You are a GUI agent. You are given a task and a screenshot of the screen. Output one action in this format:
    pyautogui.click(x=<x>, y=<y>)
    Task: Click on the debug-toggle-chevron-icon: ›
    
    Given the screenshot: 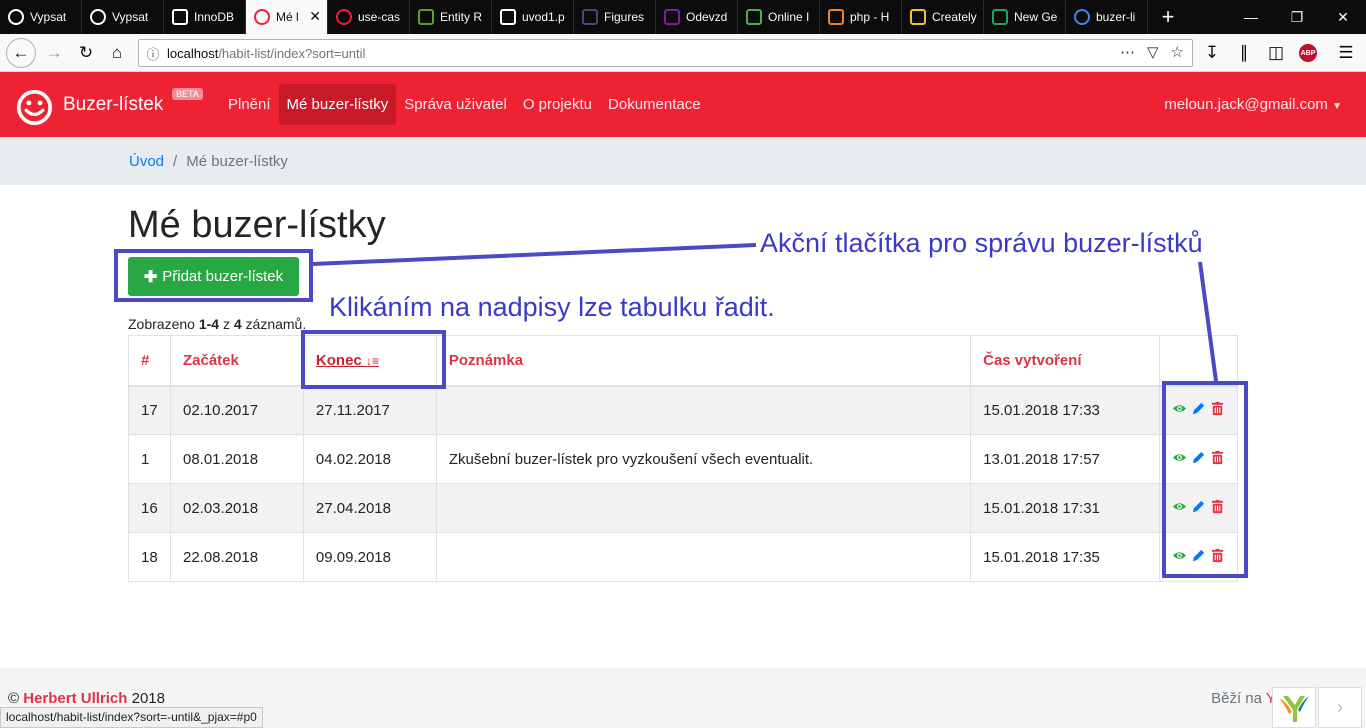 What is the action you would take?
    pyautogui.click(x=1340, y=707)
    